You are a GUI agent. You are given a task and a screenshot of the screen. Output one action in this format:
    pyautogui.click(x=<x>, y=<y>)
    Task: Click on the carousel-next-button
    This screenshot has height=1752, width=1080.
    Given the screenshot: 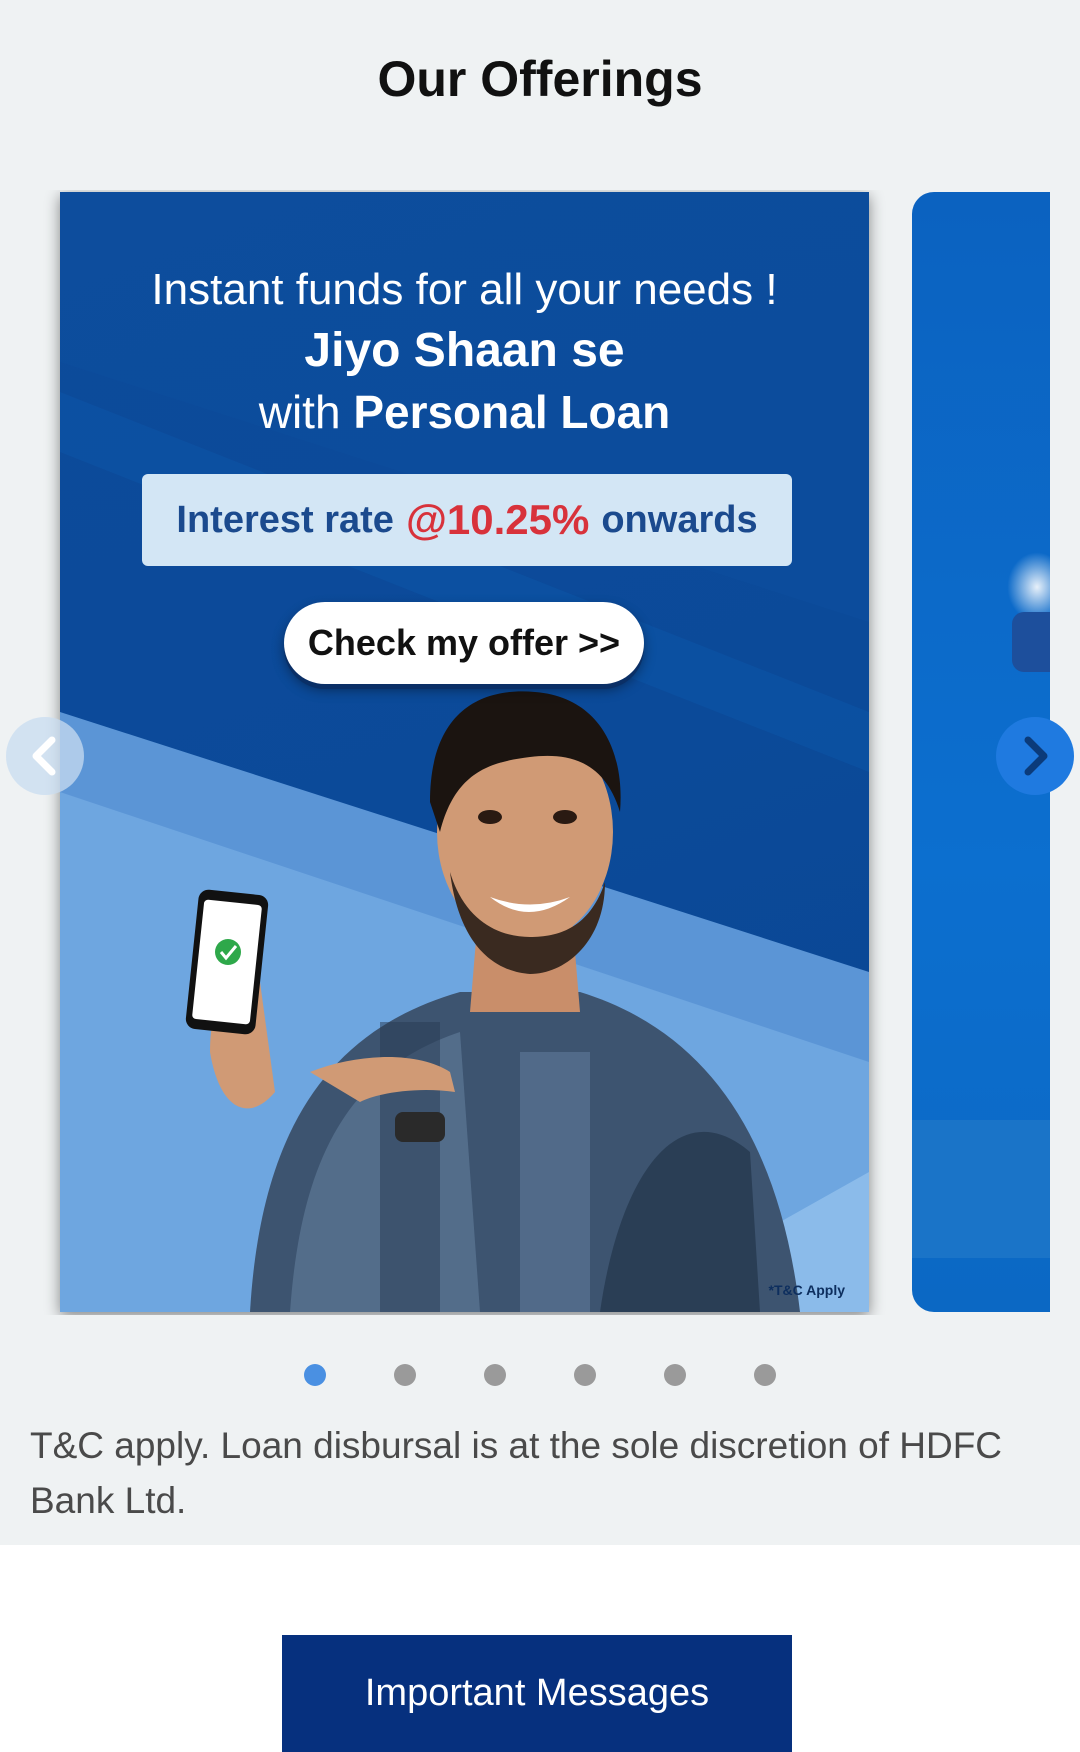 What is the action you would take?
    pyautogui.click(x=1035, y=756)
    